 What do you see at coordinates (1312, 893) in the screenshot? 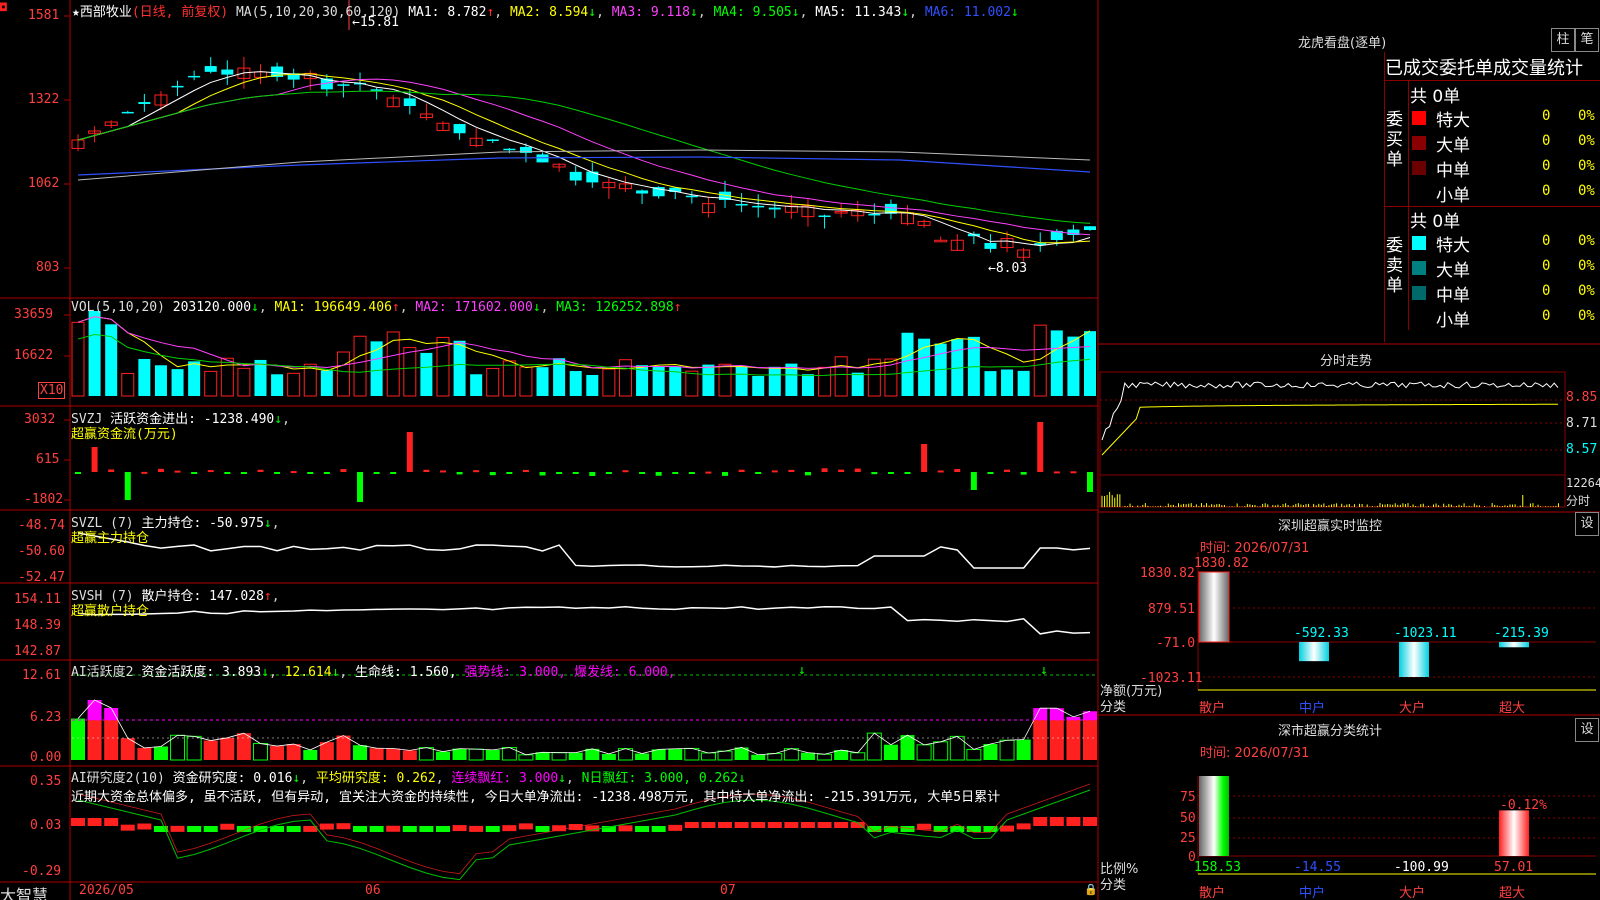
I see `sz-class-category: 中户` at bounding box center [1312, 893].